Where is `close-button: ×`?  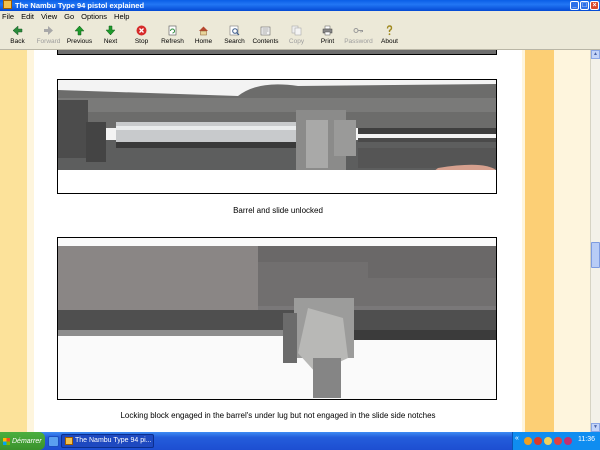 close-button: × is located at coordinates (594, 5).